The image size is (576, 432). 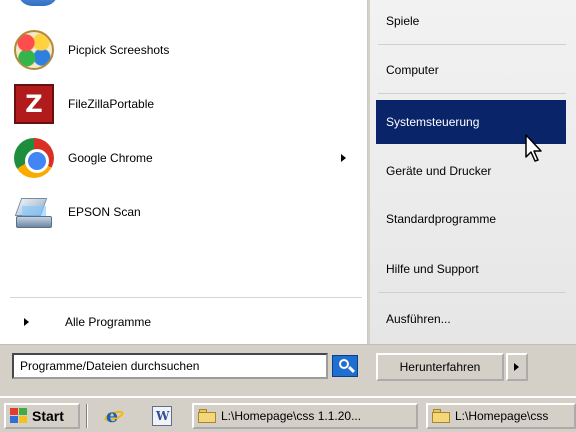 I want to click on word-document-icon: W, so click(x=162, y=416).